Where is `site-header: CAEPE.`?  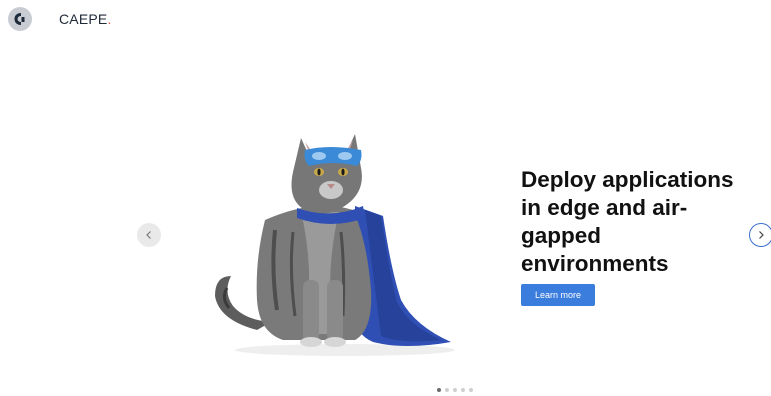 site-header: CAEPE. is located at coordinates (60, 19).